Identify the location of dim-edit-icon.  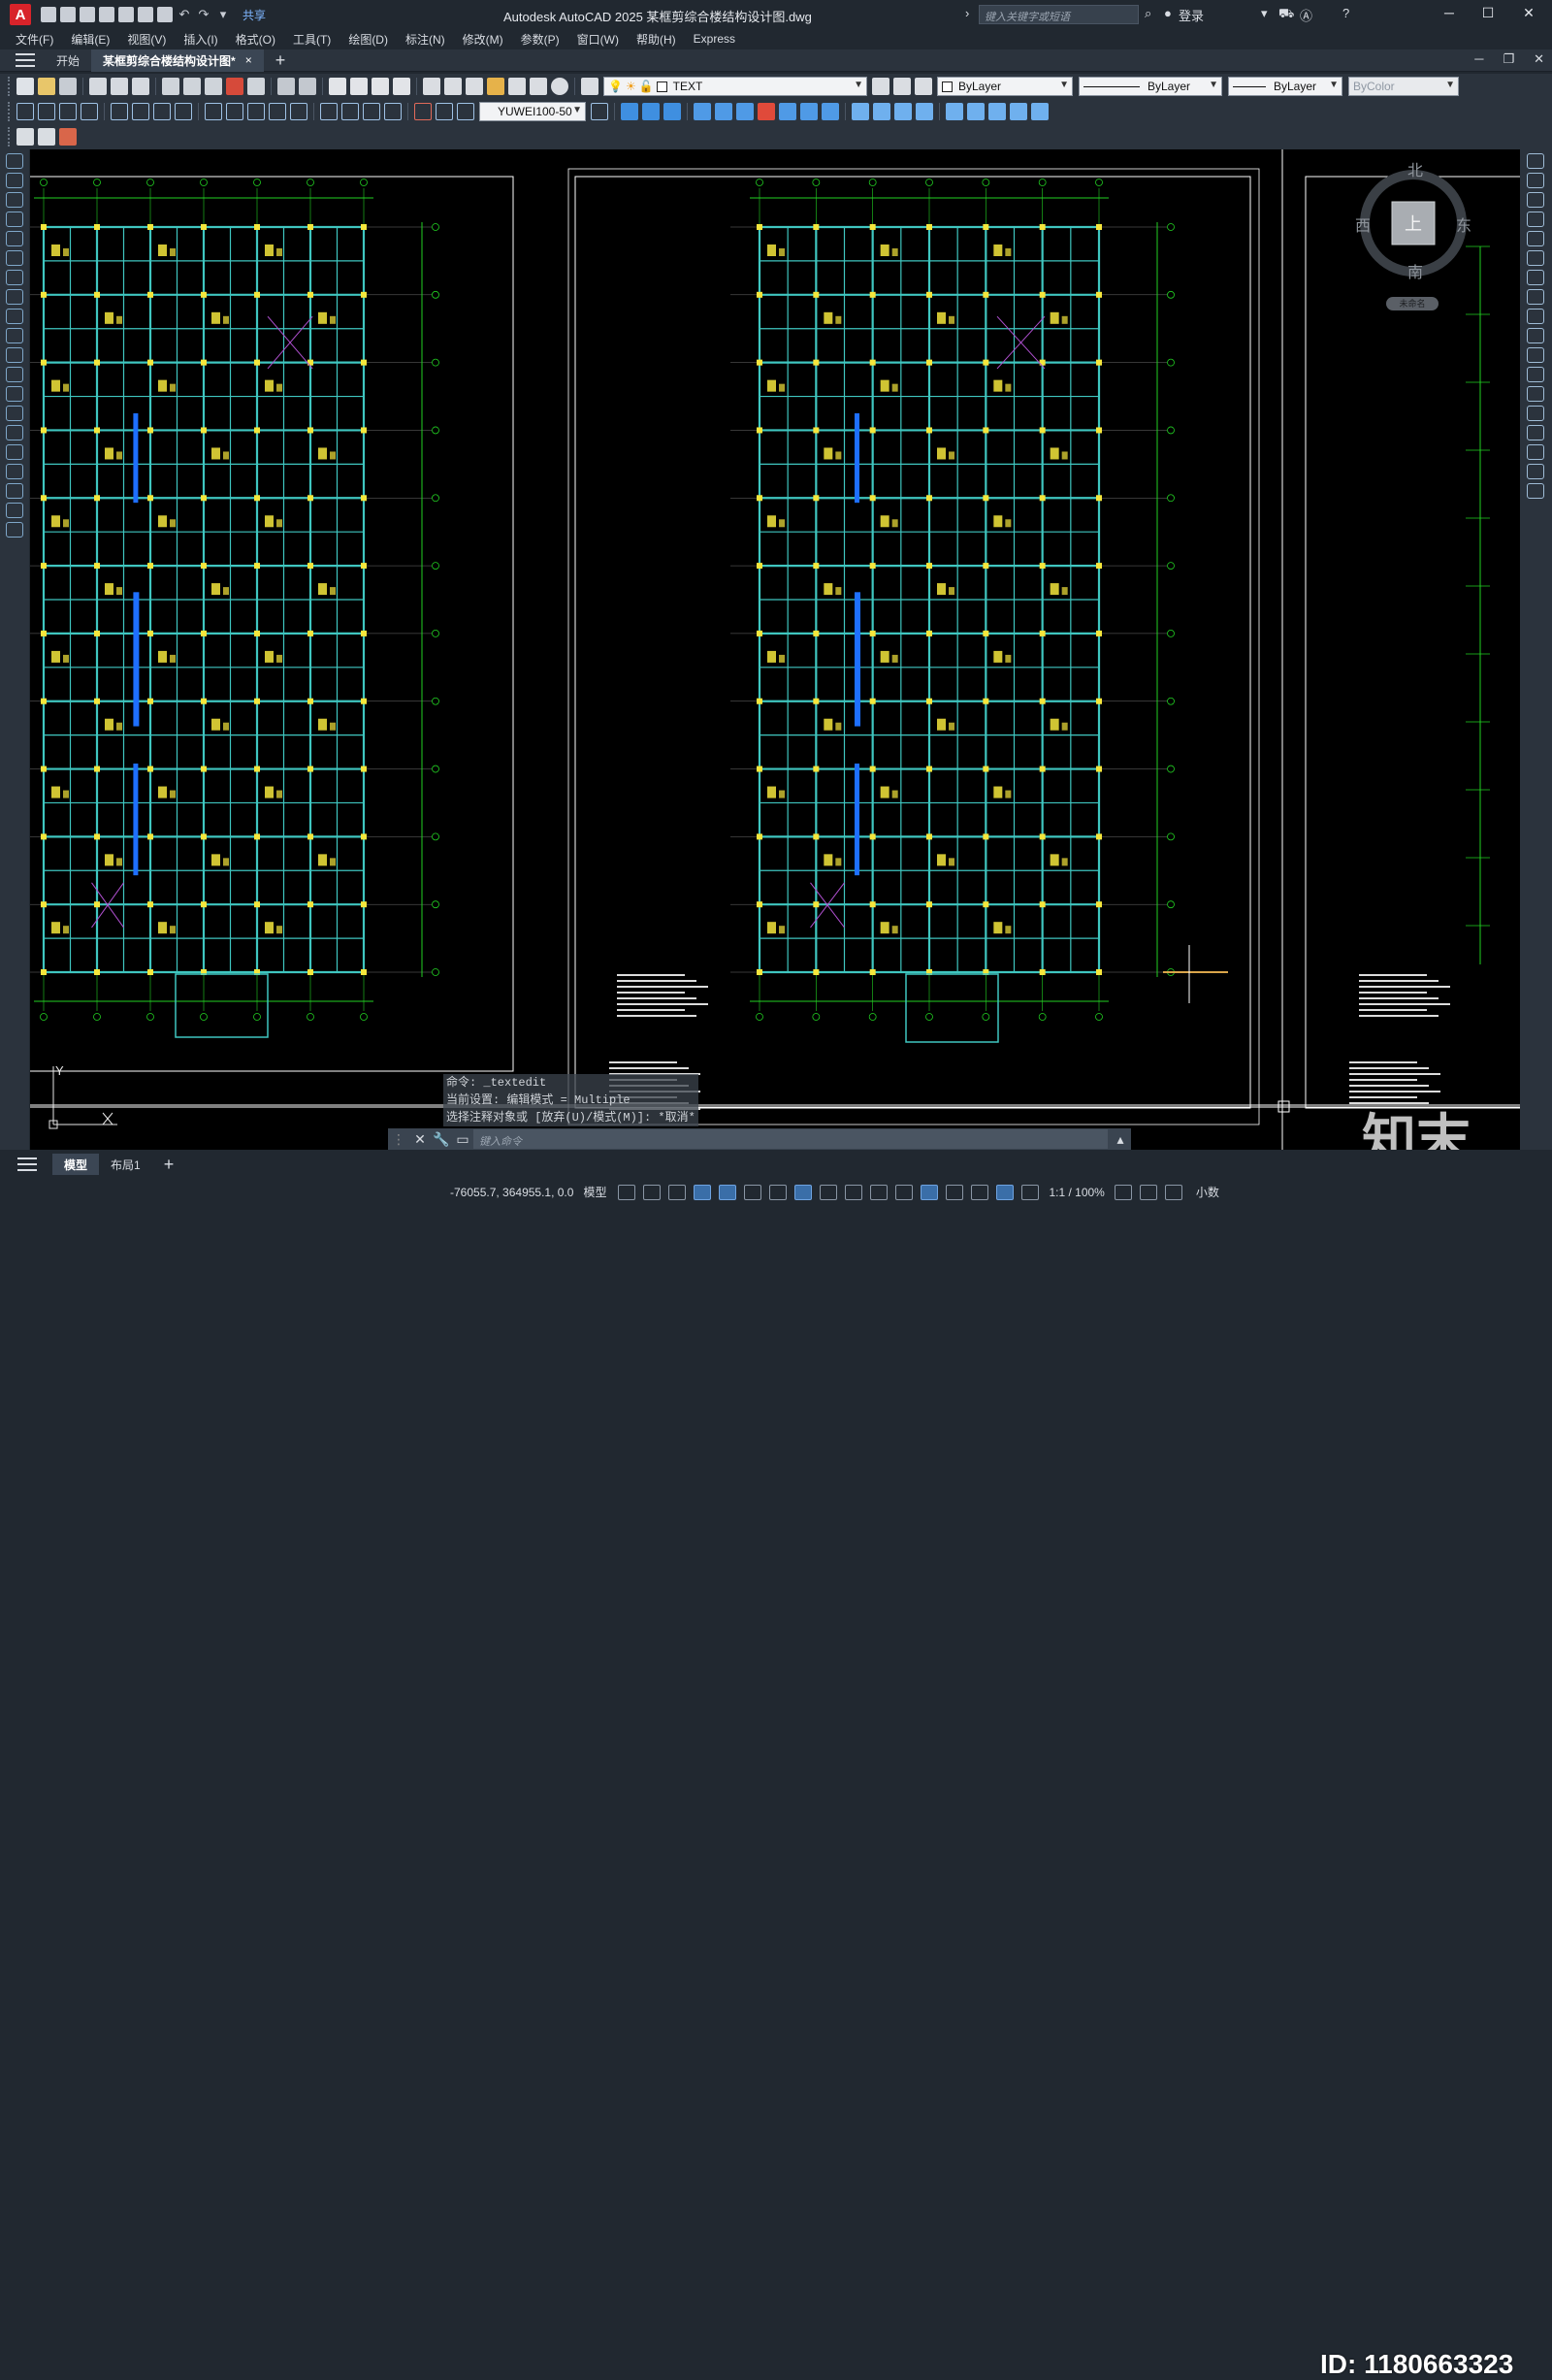
(423, 111).